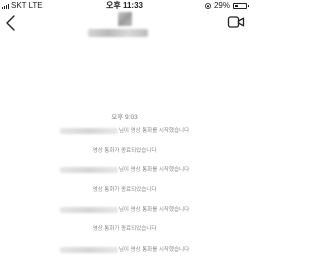  Describe the element at coordinates (124, 117) in the screenshot. I see `time-divider: 오후 9:03` at that location.